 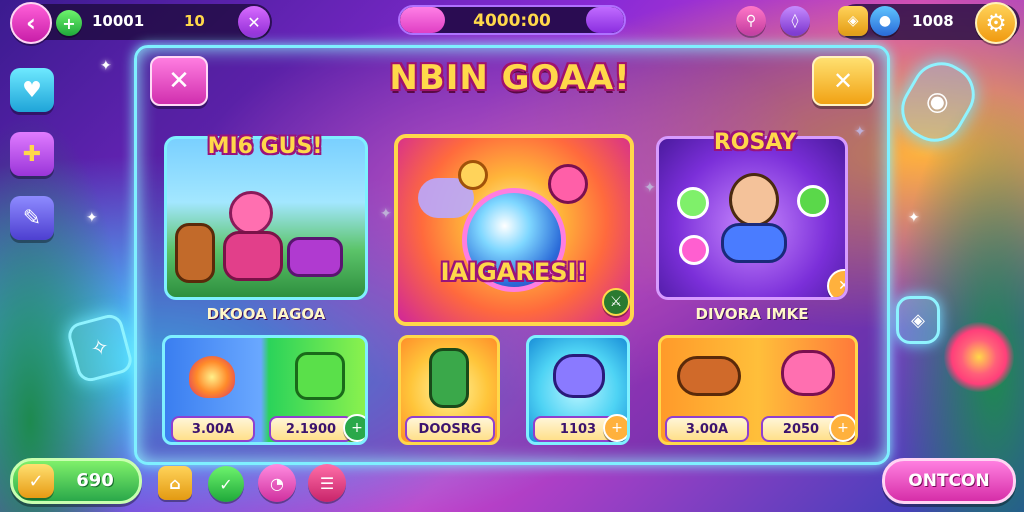 I want to click on character-illustration, so click(x=251, y=213).